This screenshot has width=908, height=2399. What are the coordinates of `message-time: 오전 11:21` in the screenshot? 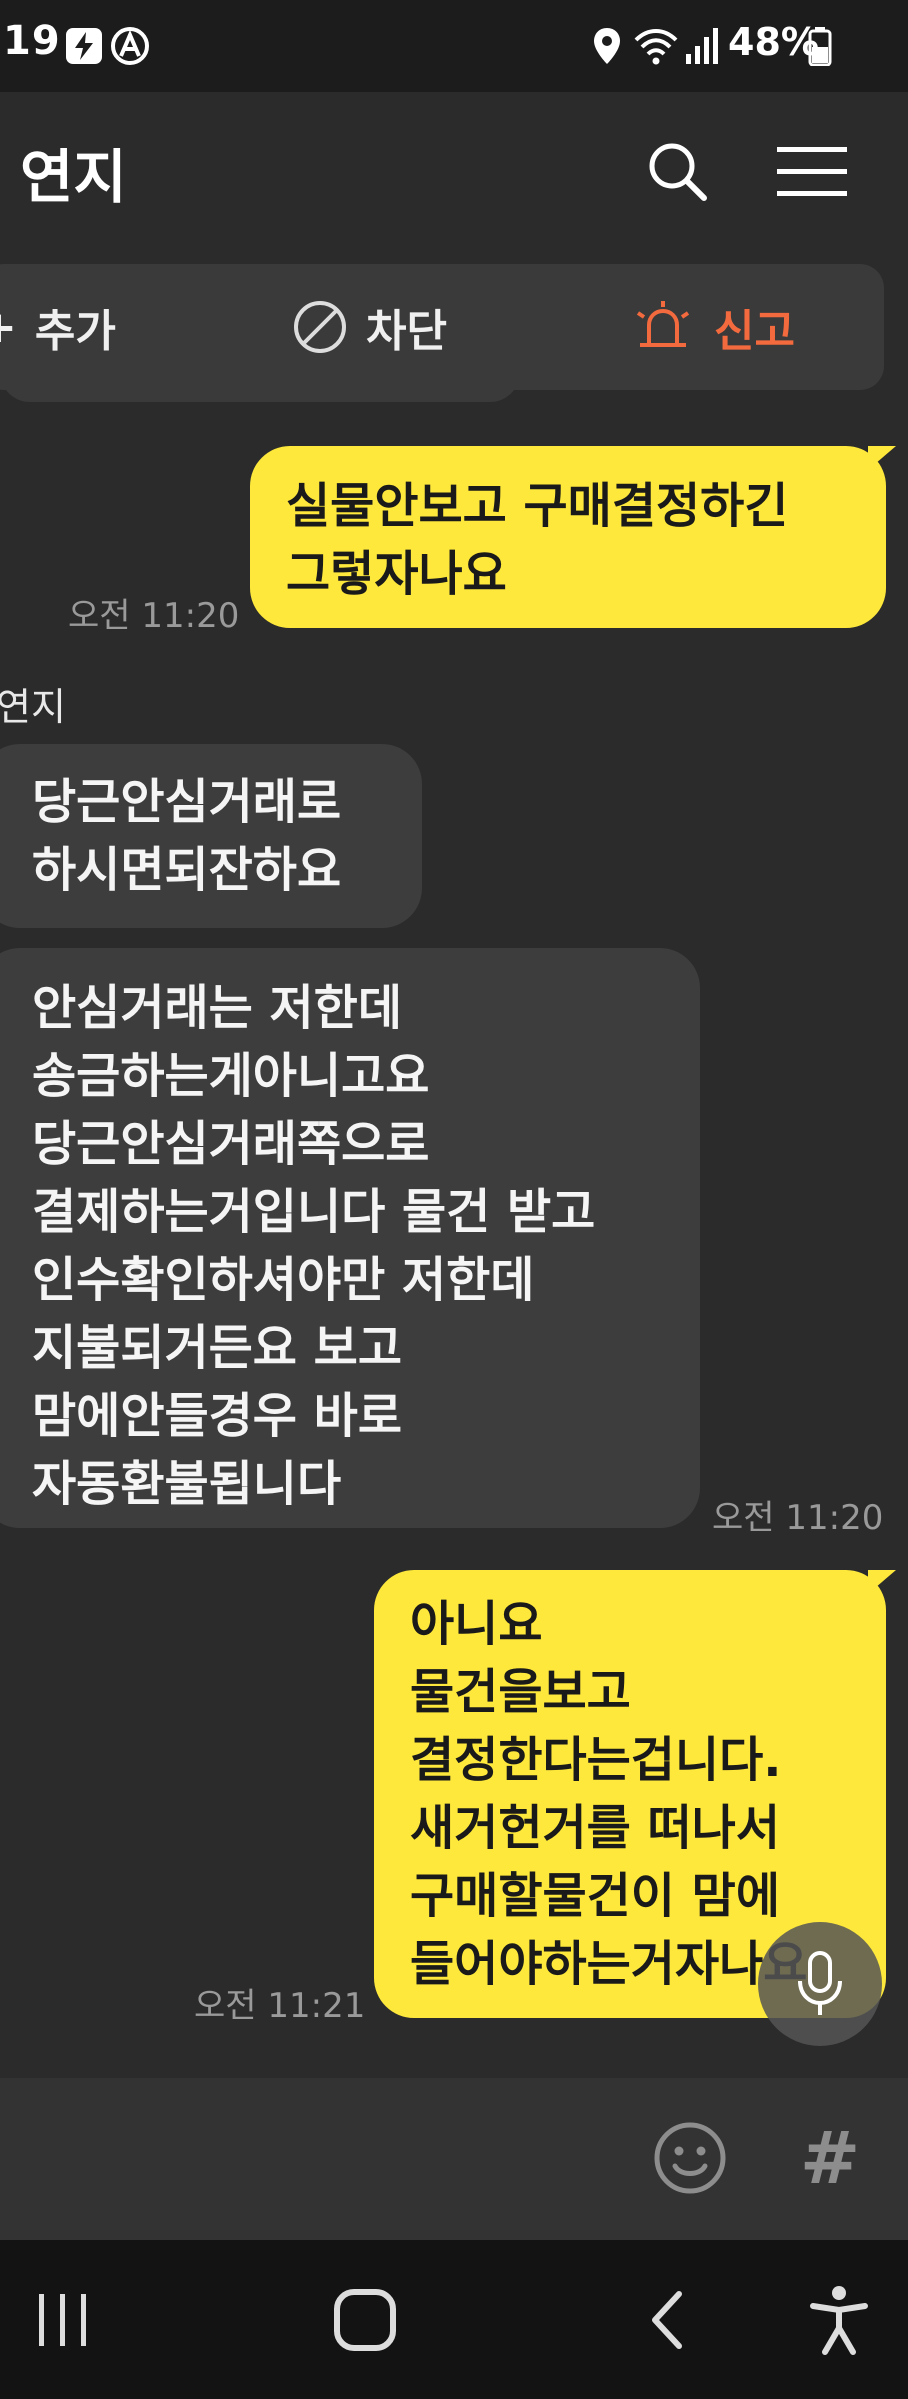 It's located at (280, 2006).